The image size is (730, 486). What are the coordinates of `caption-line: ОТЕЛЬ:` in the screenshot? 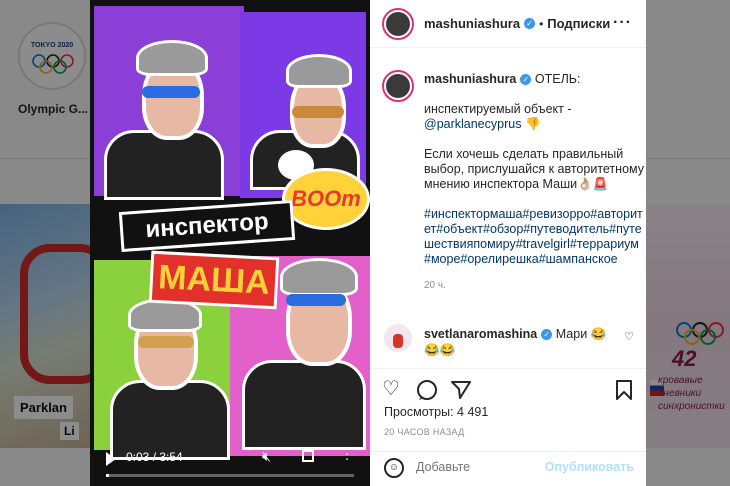 It's located at (557, 79).